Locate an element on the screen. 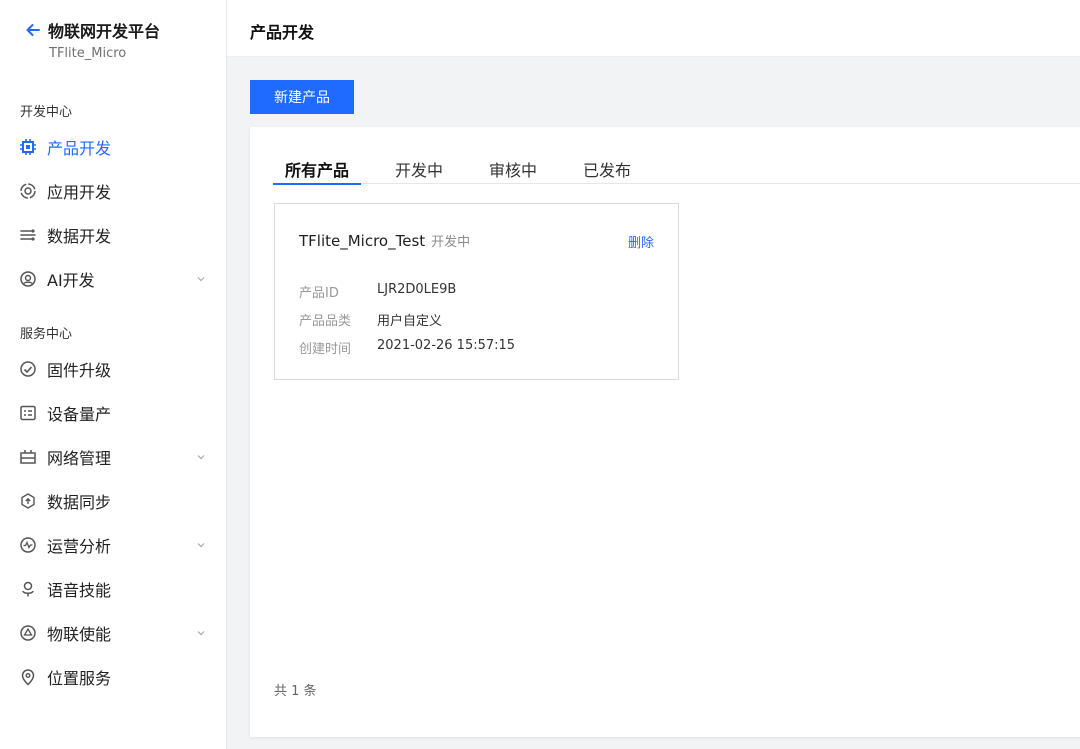  product-category-row: 产品品类 用户自定义 is located at coordinates (370, 319).